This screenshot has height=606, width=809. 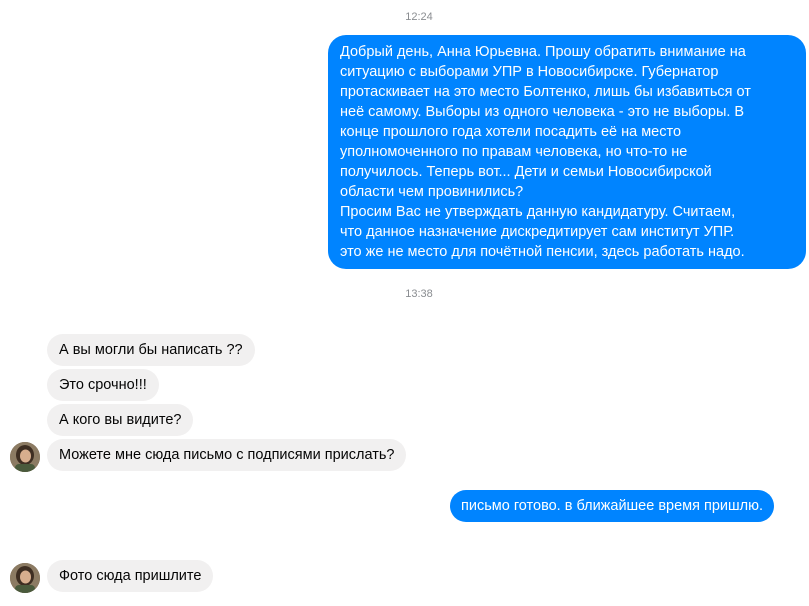 I want to click on incoming-message-1: А вы могли бы написать ??, so click(x=151, y=350).